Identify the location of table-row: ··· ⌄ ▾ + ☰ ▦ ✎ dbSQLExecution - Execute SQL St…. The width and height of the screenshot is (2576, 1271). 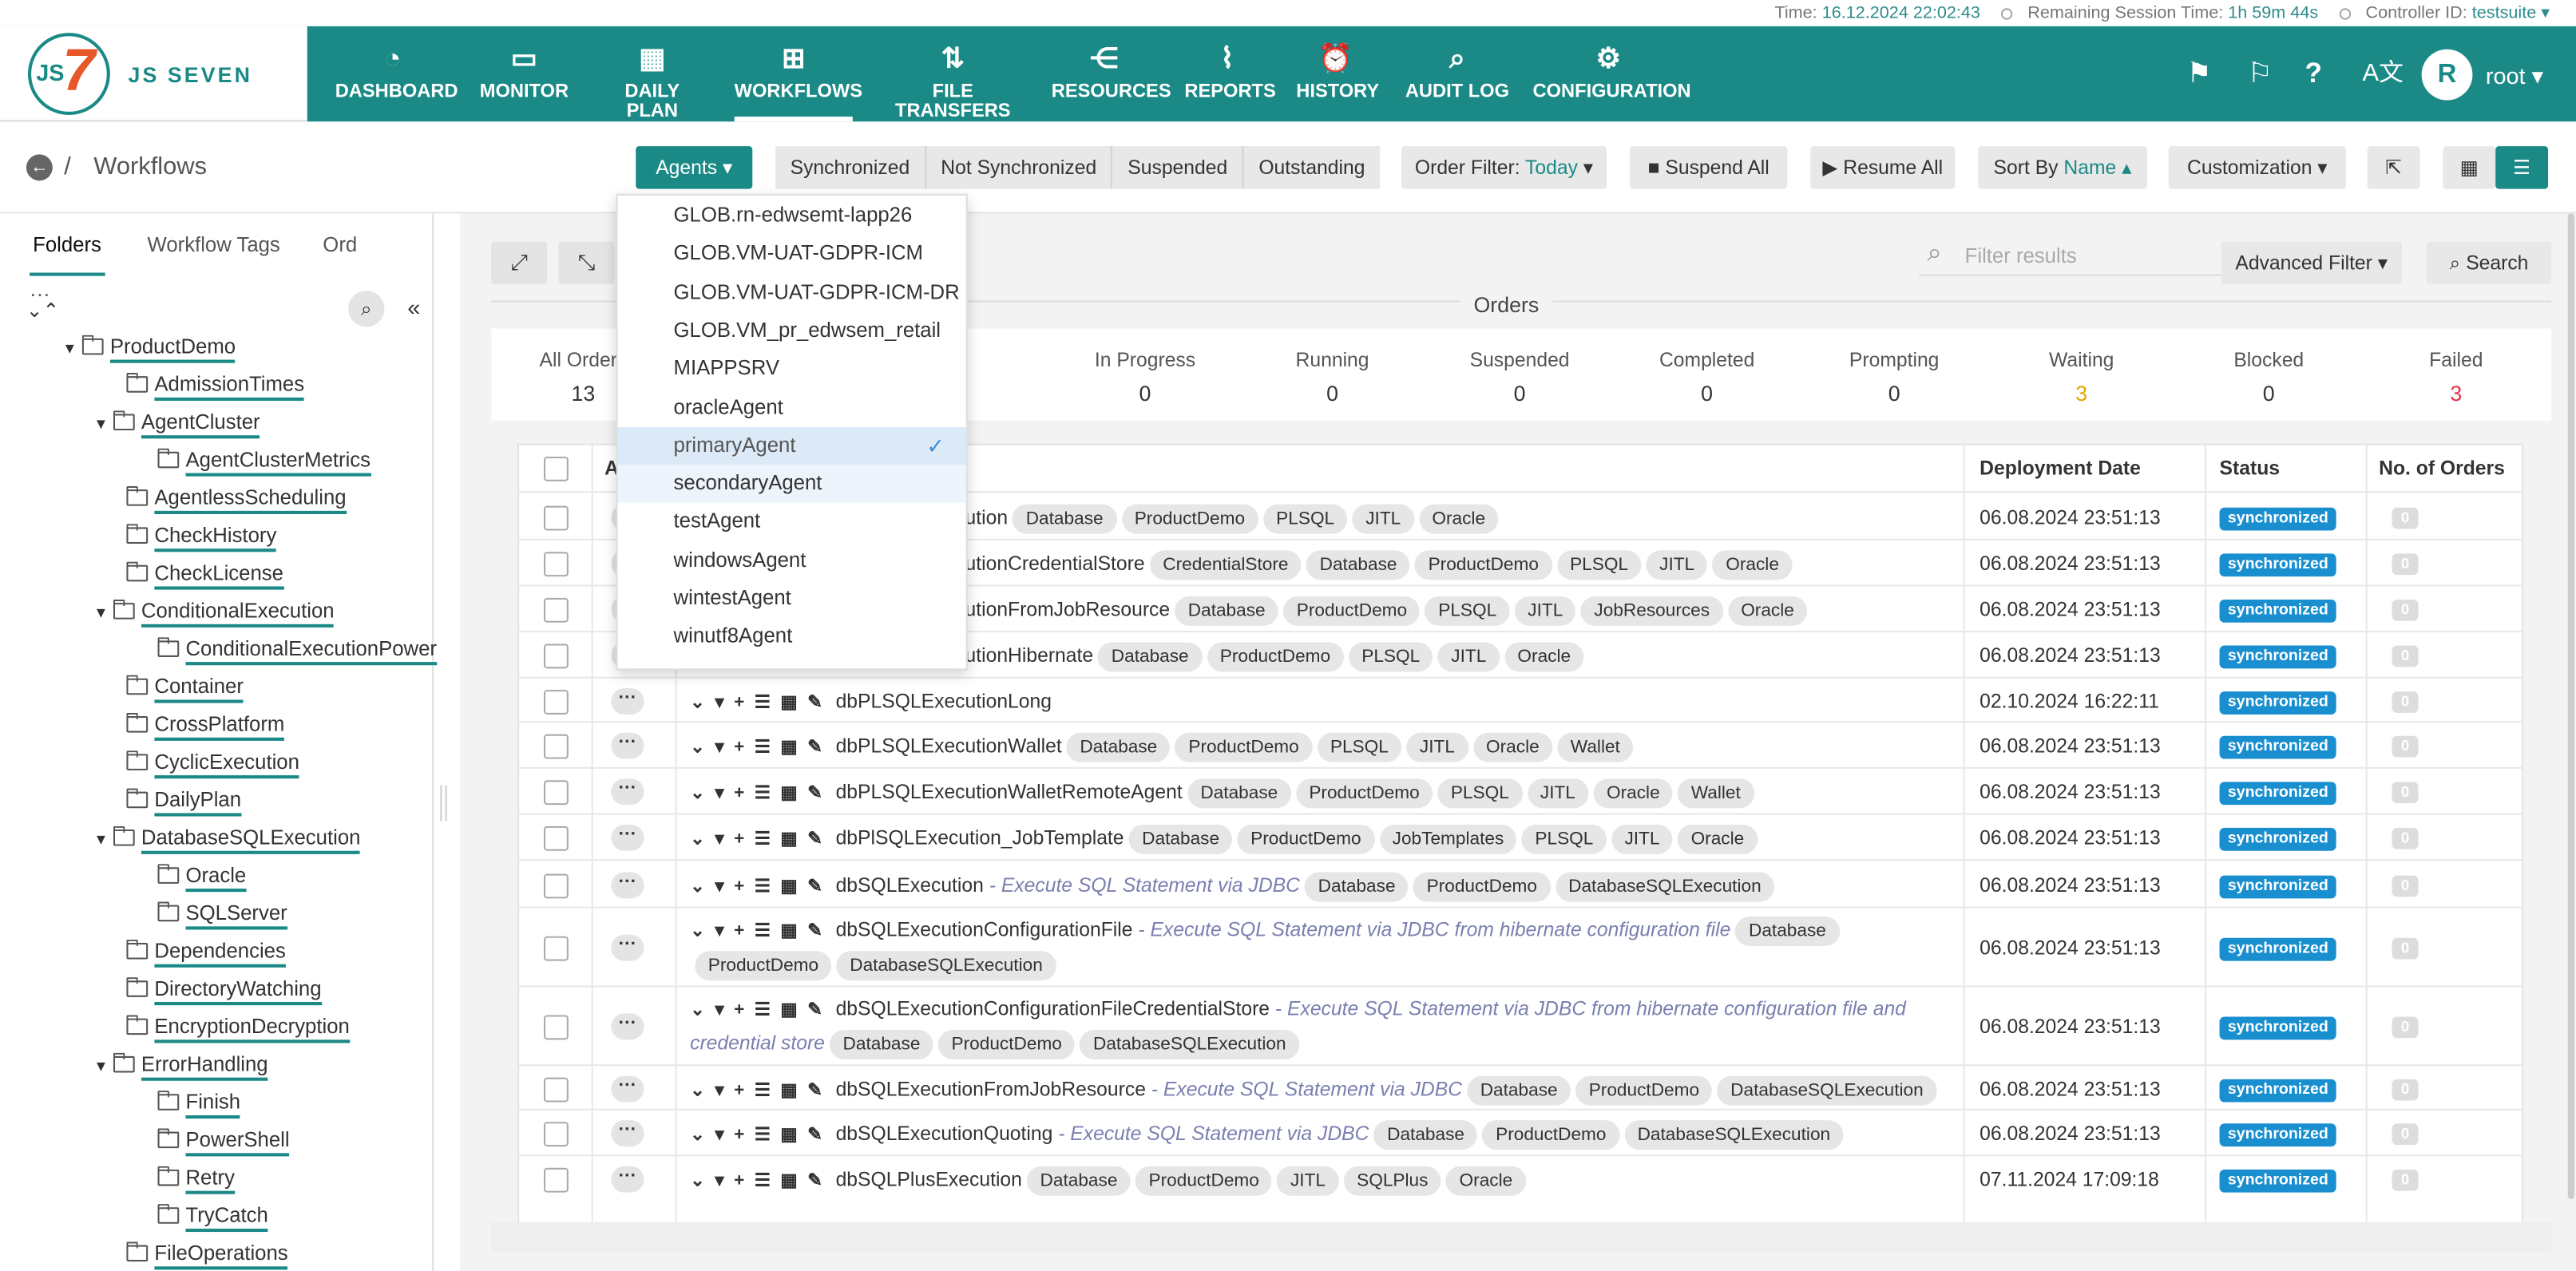
(1520, 883).